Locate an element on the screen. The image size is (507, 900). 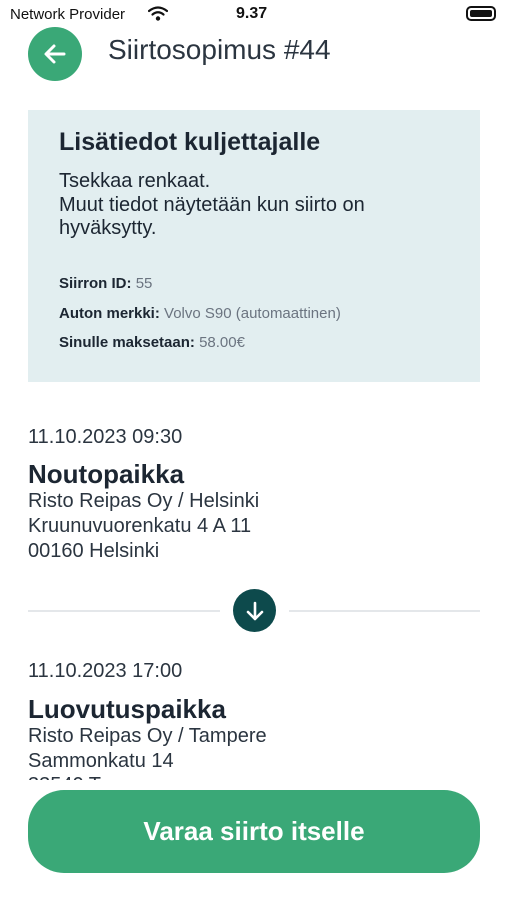
note-line: Muut tiedot näytetään kun siirto on is located at coordinates (212, 205).